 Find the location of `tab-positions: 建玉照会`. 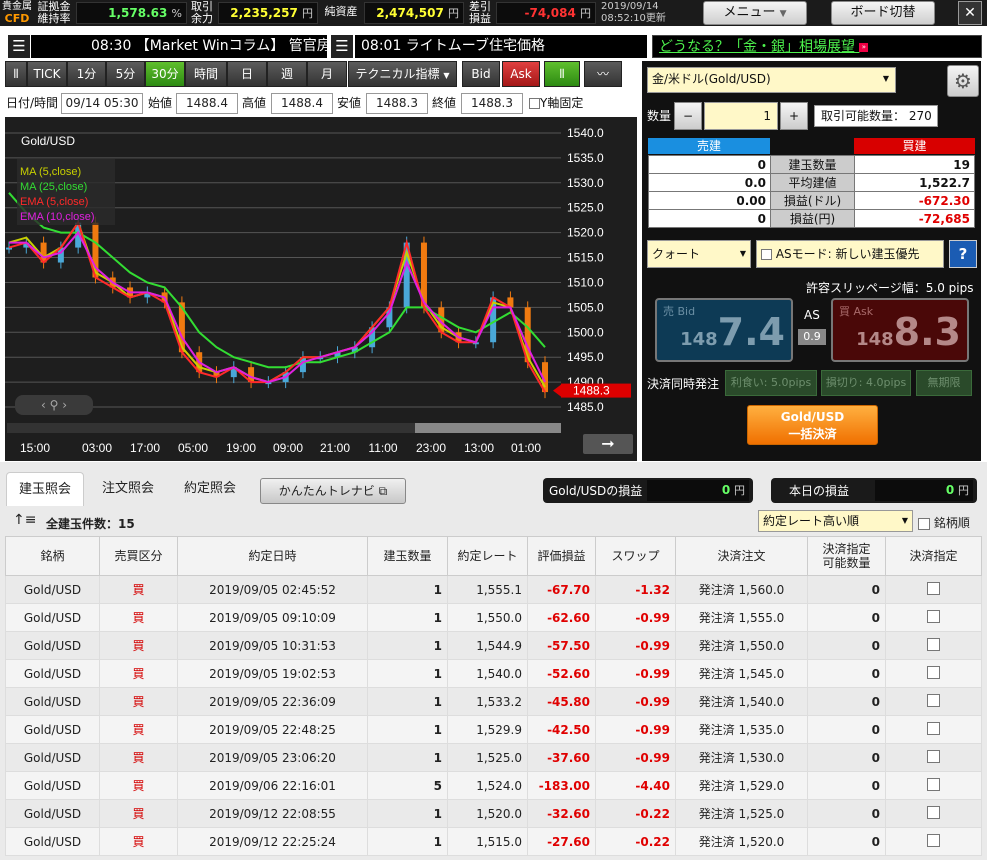

tab-positions: 建玉照会 is located at coordinates (45, 489).